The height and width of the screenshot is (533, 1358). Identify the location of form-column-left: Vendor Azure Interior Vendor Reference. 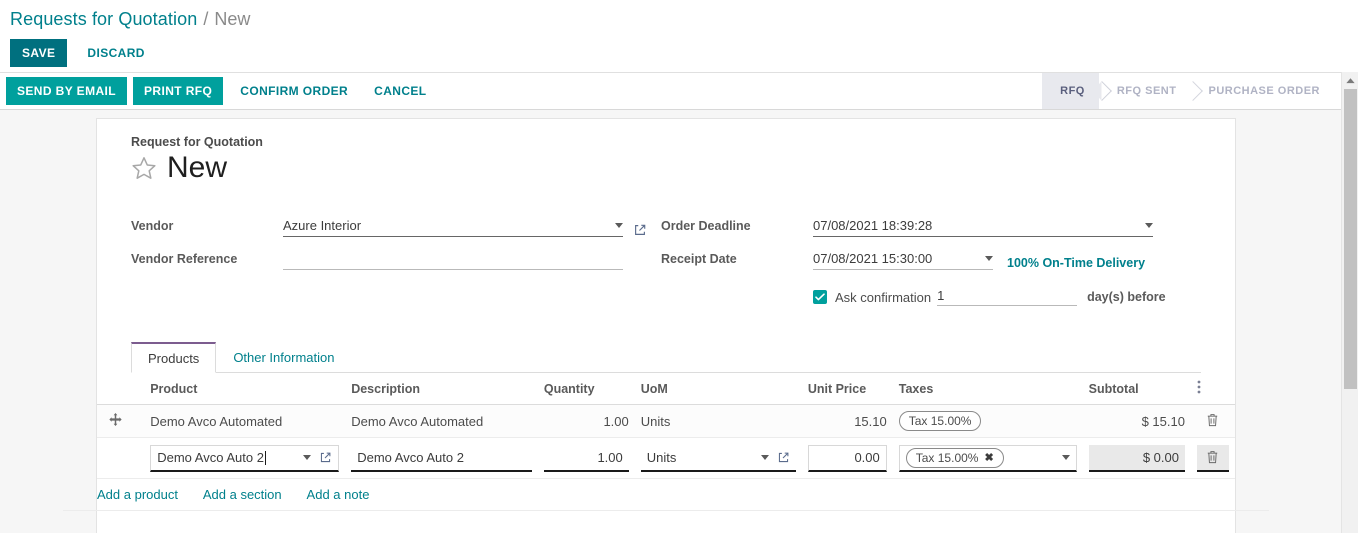
(396, 260).